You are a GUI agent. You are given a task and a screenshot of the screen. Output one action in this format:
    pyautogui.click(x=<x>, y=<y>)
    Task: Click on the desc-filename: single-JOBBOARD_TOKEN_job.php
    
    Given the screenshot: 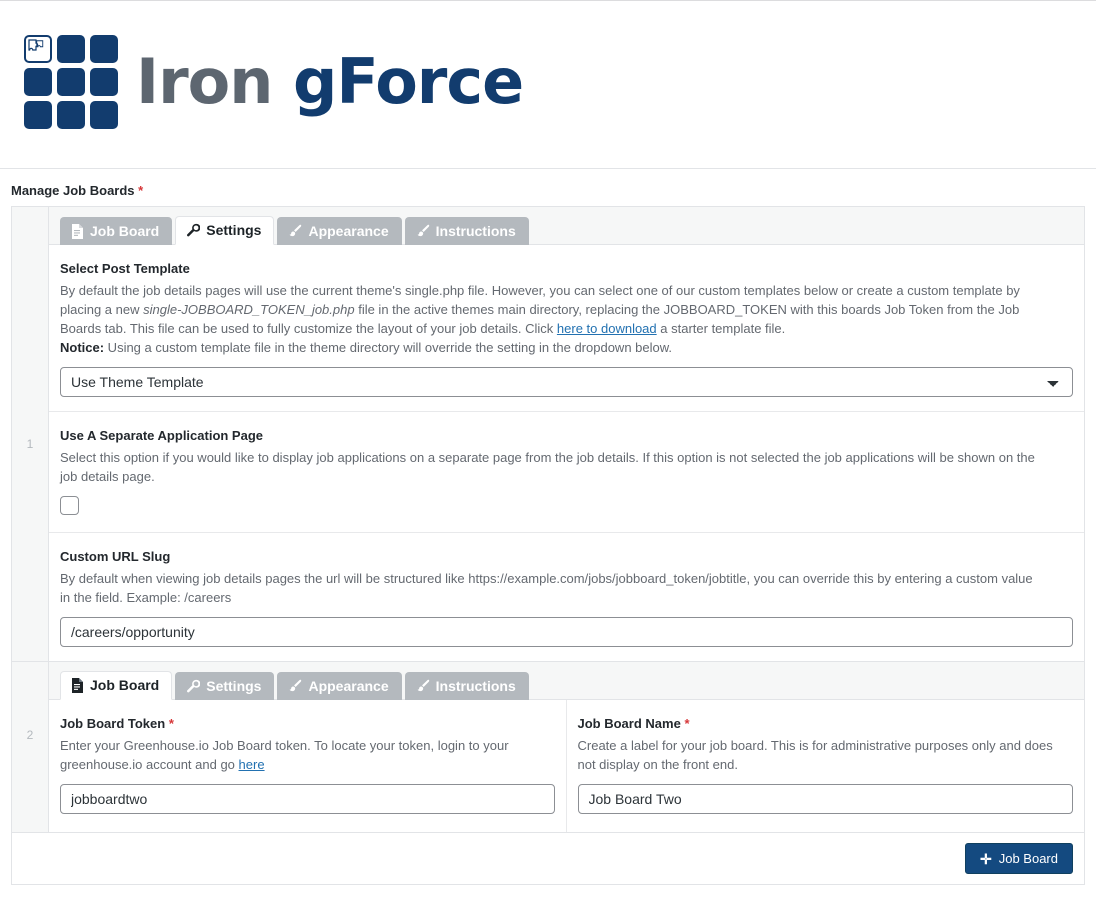 What is the action you would take?
    pyautogui.click(x=249, y=309)
    